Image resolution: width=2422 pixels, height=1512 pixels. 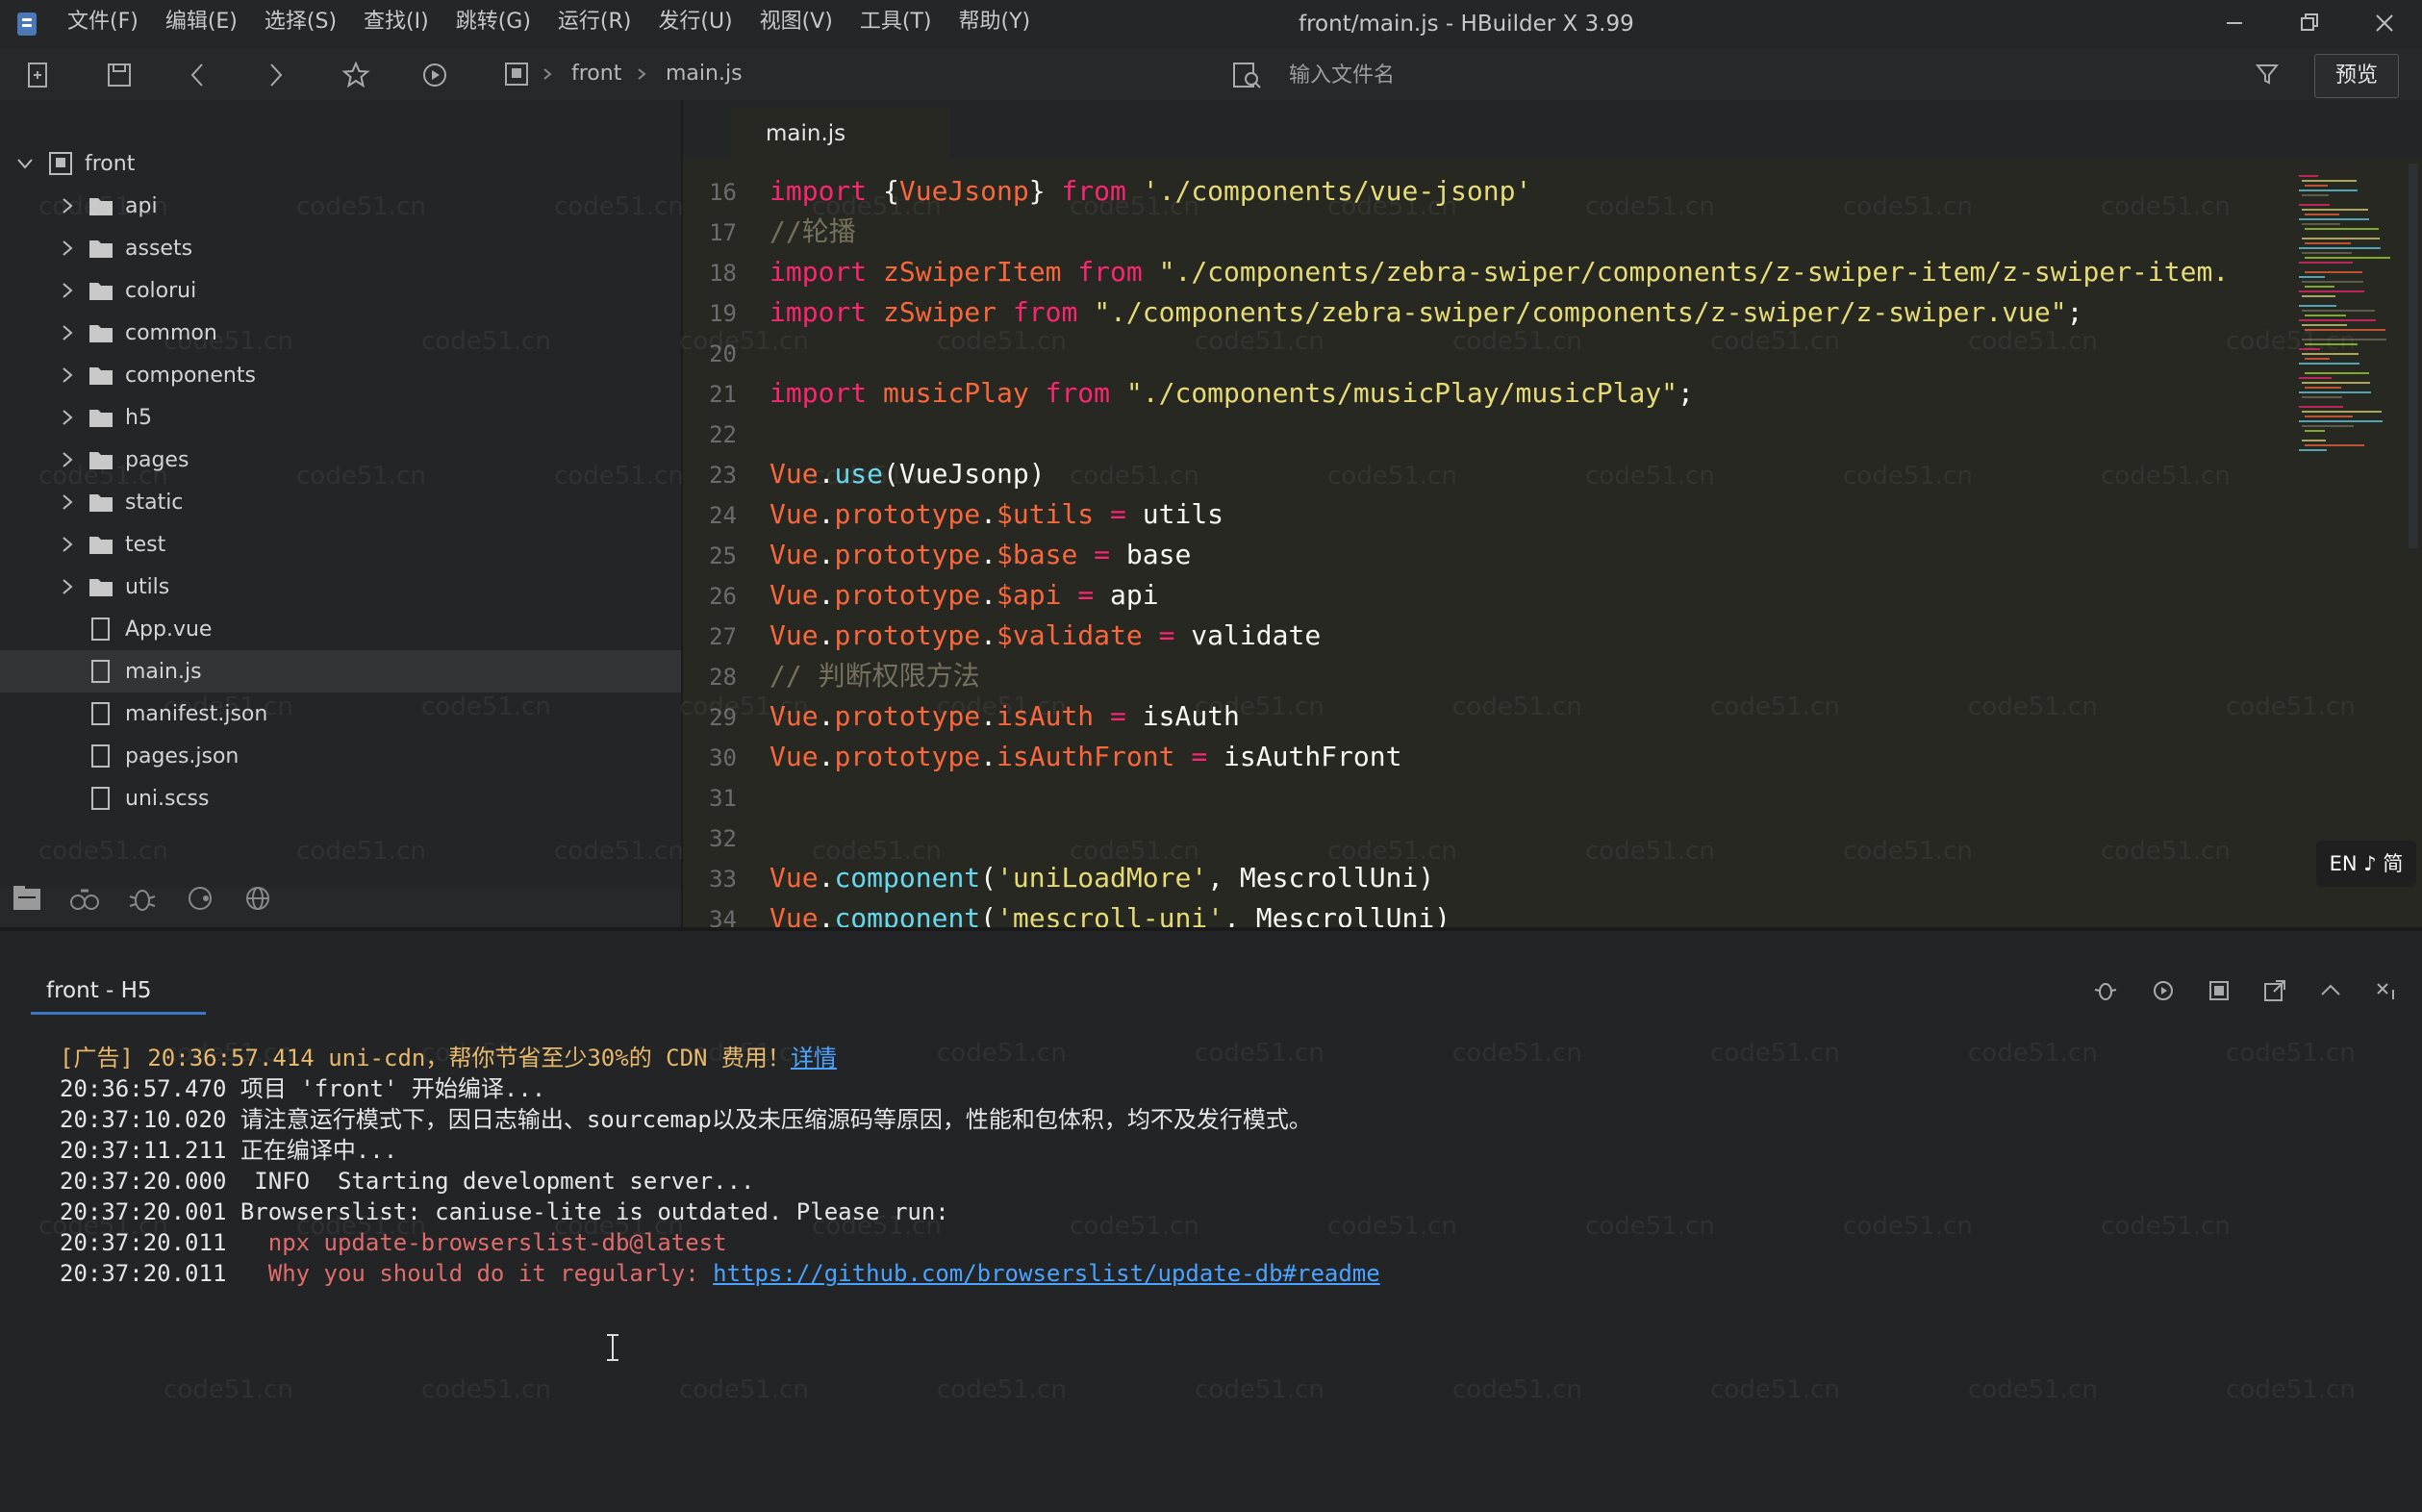 What do you see at coordinates (1211, 929) in the screenshot?
I see `console-divider` at bounding box center [1211, 929].